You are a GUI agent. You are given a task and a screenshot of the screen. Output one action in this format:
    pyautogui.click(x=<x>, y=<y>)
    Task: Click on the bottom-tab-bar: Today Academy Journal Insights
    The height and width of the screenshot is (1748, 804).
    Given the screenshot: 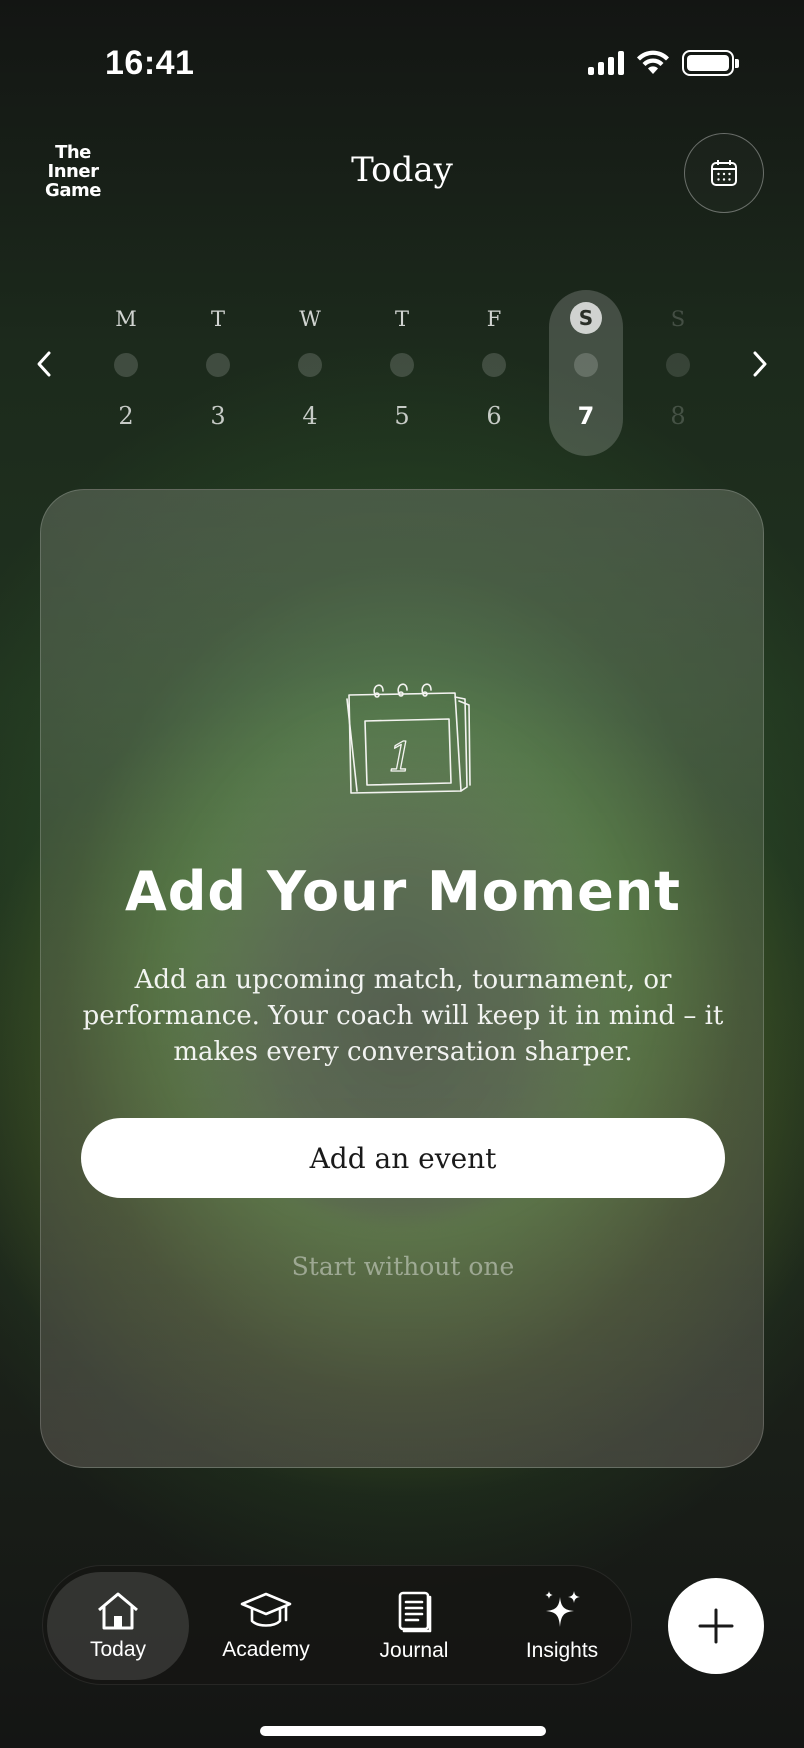 What is the action you would take?
    pyautogui.click(x=337, y=1625)
    